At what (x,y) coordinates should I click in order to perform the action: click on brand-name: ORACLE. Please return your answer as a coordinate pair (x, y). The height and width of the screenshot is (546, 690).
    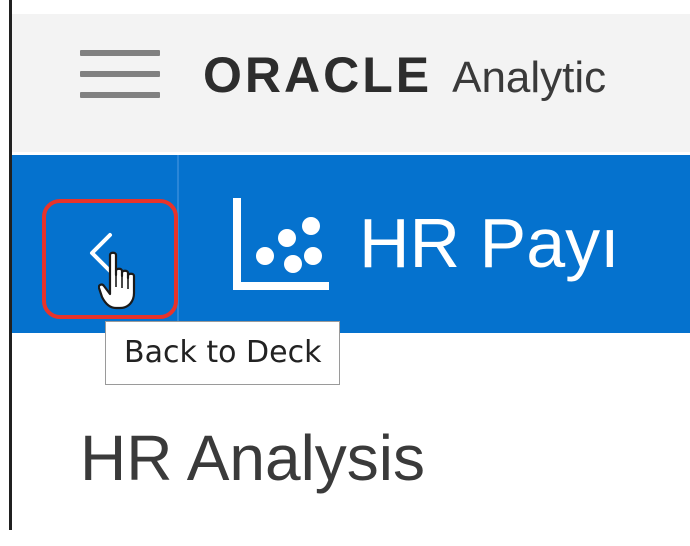
    Looking at the image, I should click on (318, 75).